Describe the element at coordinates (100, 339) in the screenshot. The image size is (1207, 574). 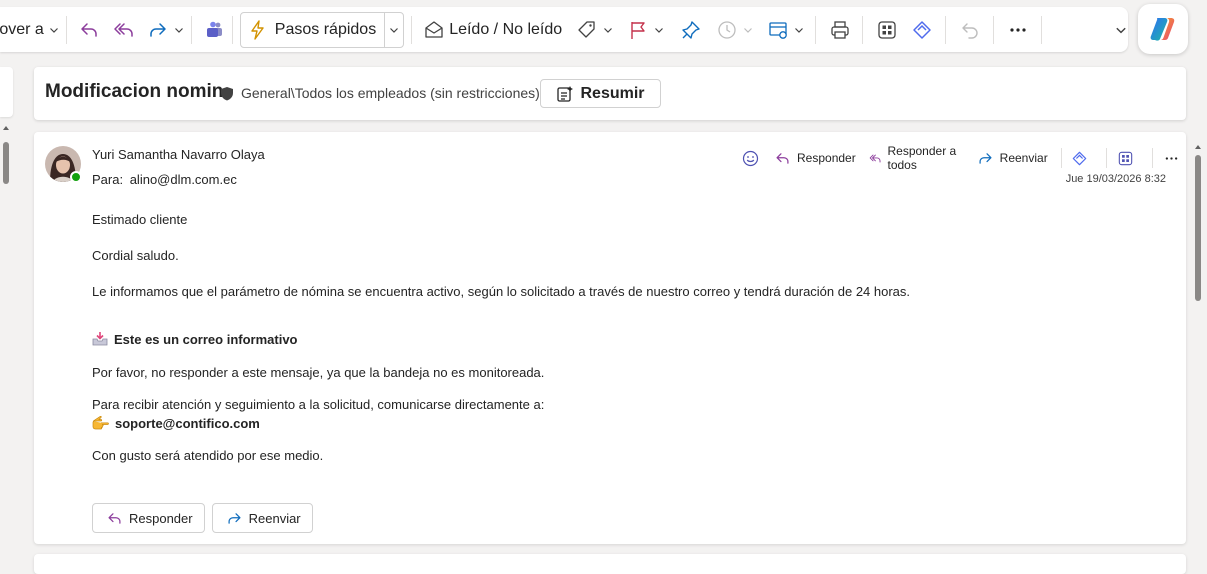
I see `inbox-tray-icon` at that location.